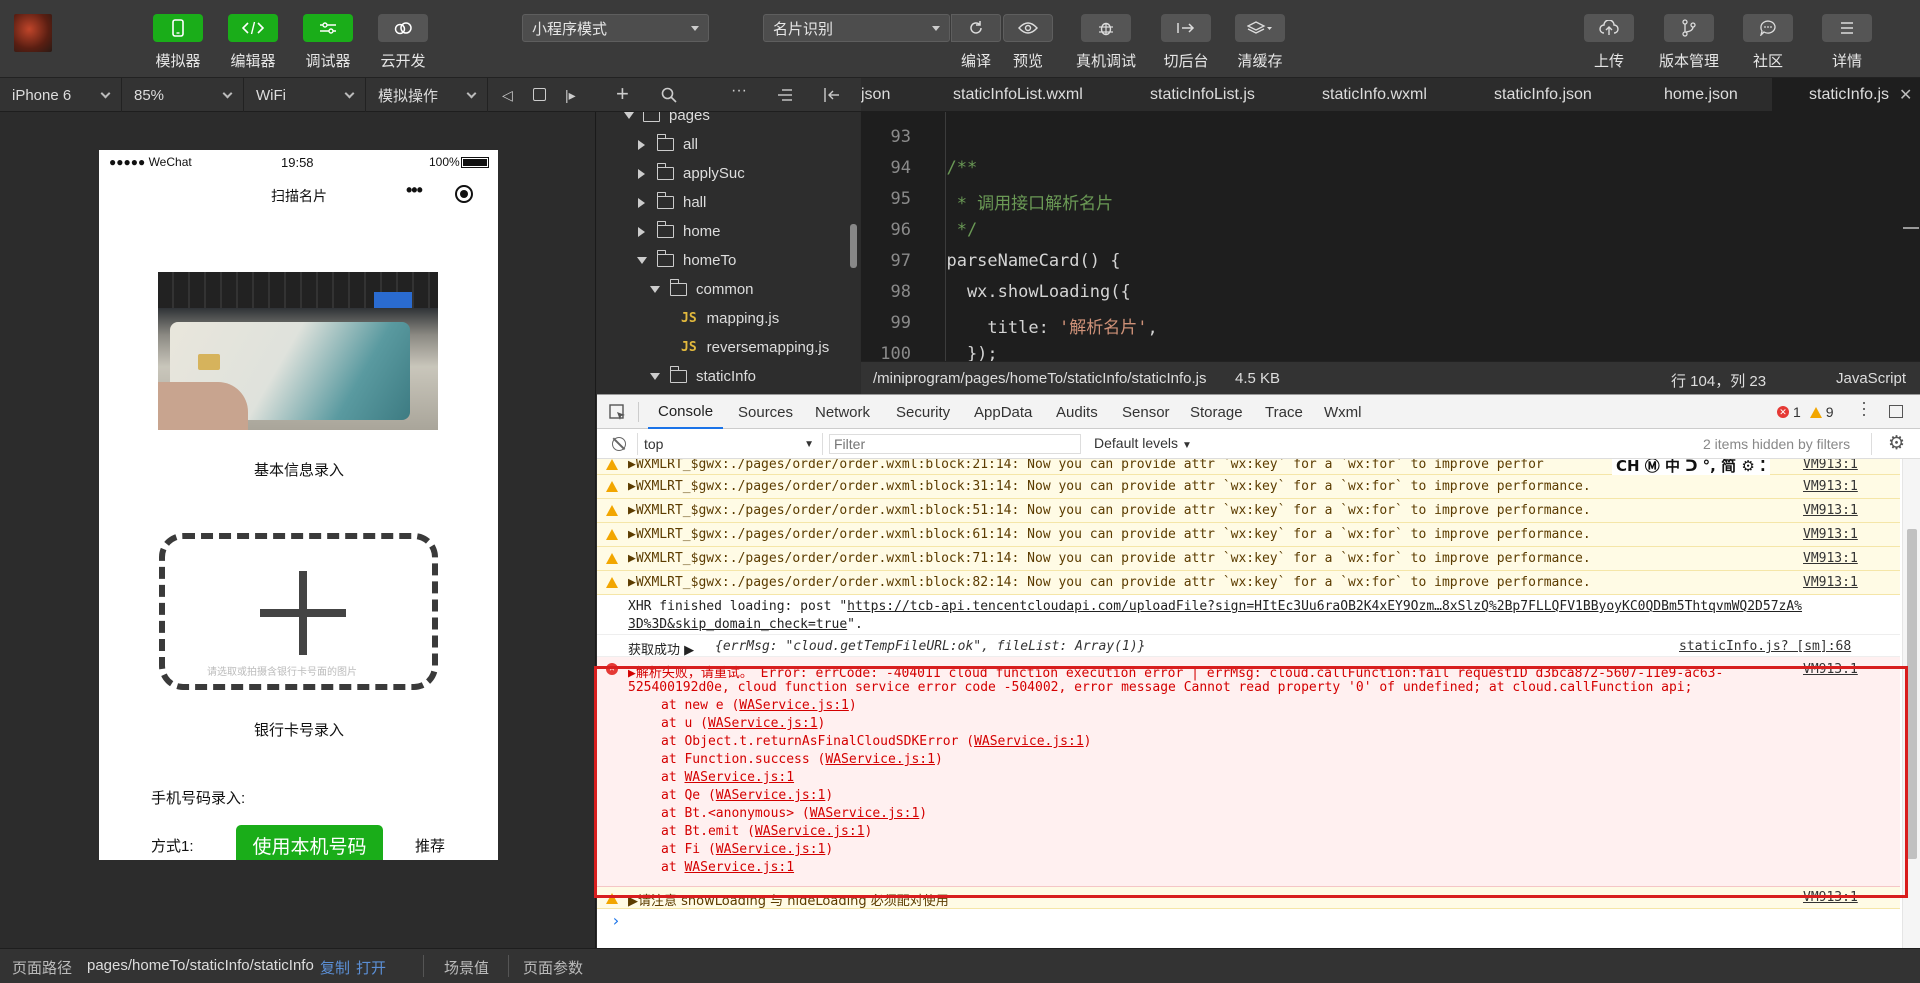 This screenshot has width=1920, height=983. Describe the element at coordinates (727, 318) in the screenshot. I see `tree-file-mapping: JS mapping.js` at that location.